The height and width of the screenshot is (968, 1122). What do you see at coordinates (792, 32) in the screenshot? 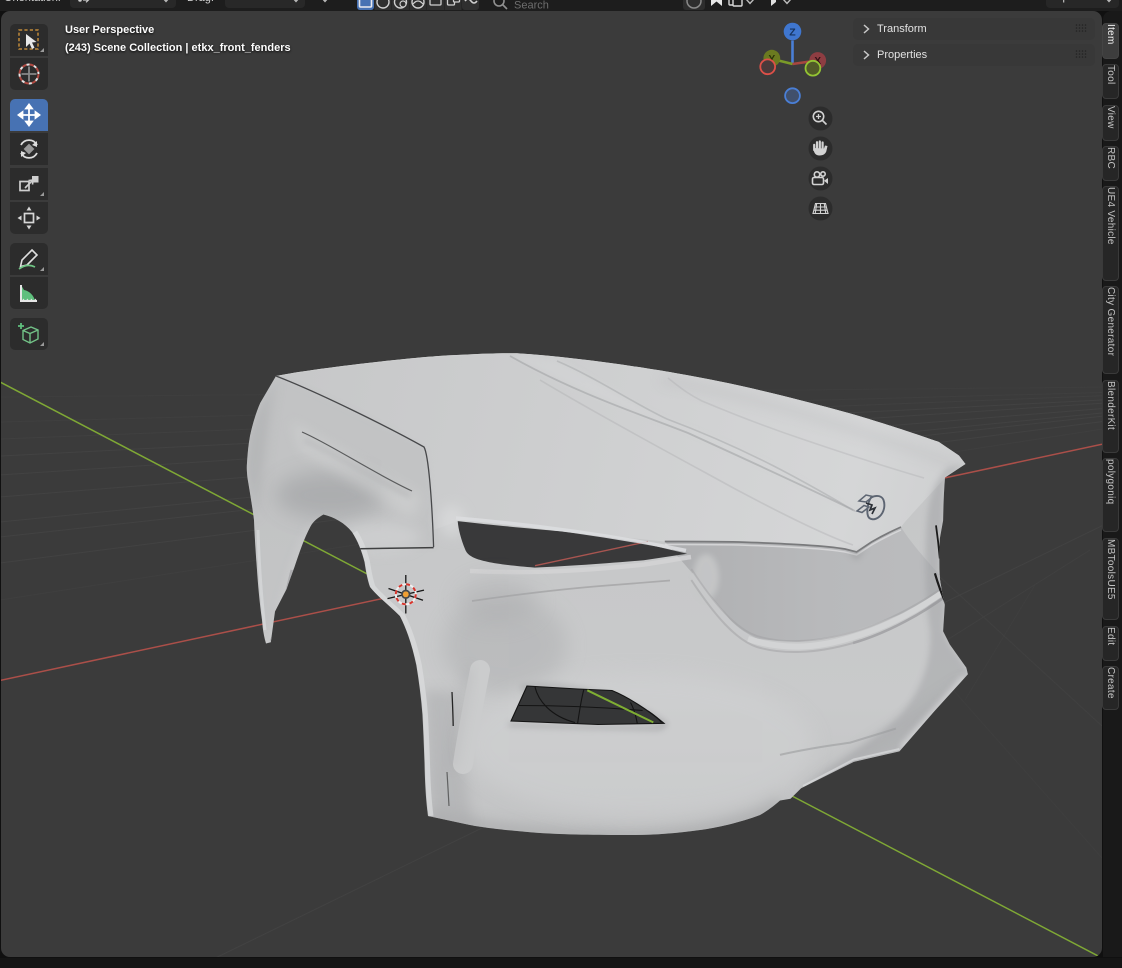
I see `svg-text: Z` at bounding box center [792, 32].